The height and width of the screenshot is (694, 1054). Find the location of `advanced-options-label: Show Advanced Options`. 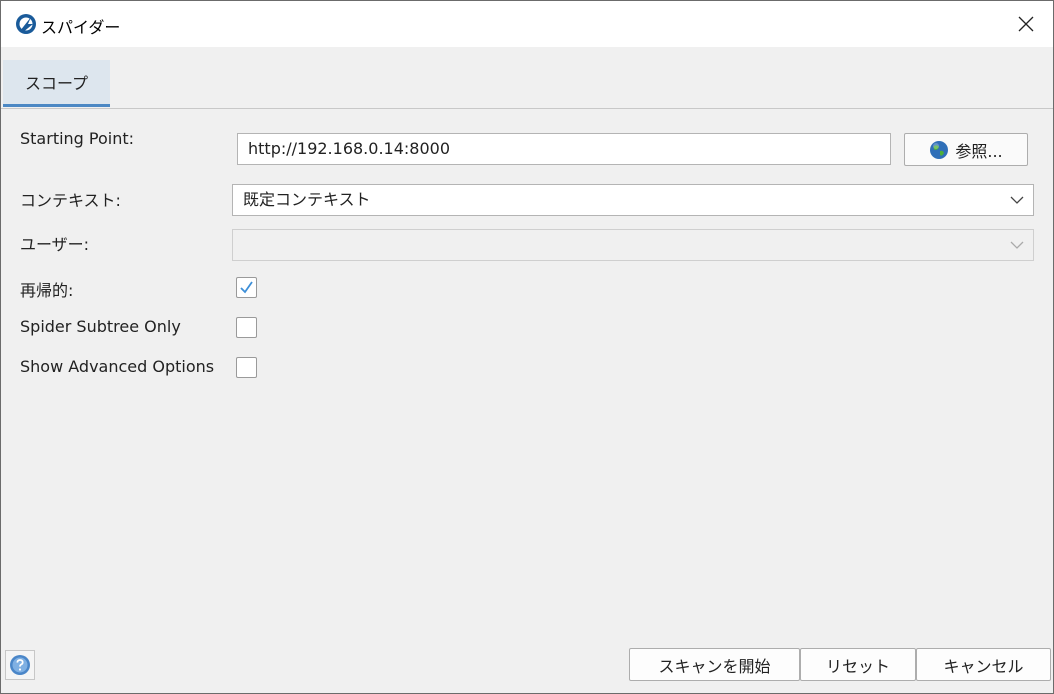

advanced-options-label: Show Advanced Options is located at coordinates (117, 366).